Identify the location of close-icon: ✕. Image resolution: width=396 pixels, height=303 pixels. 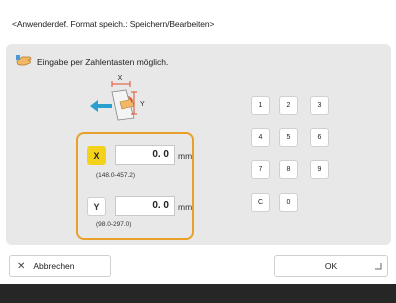
(21, 266).